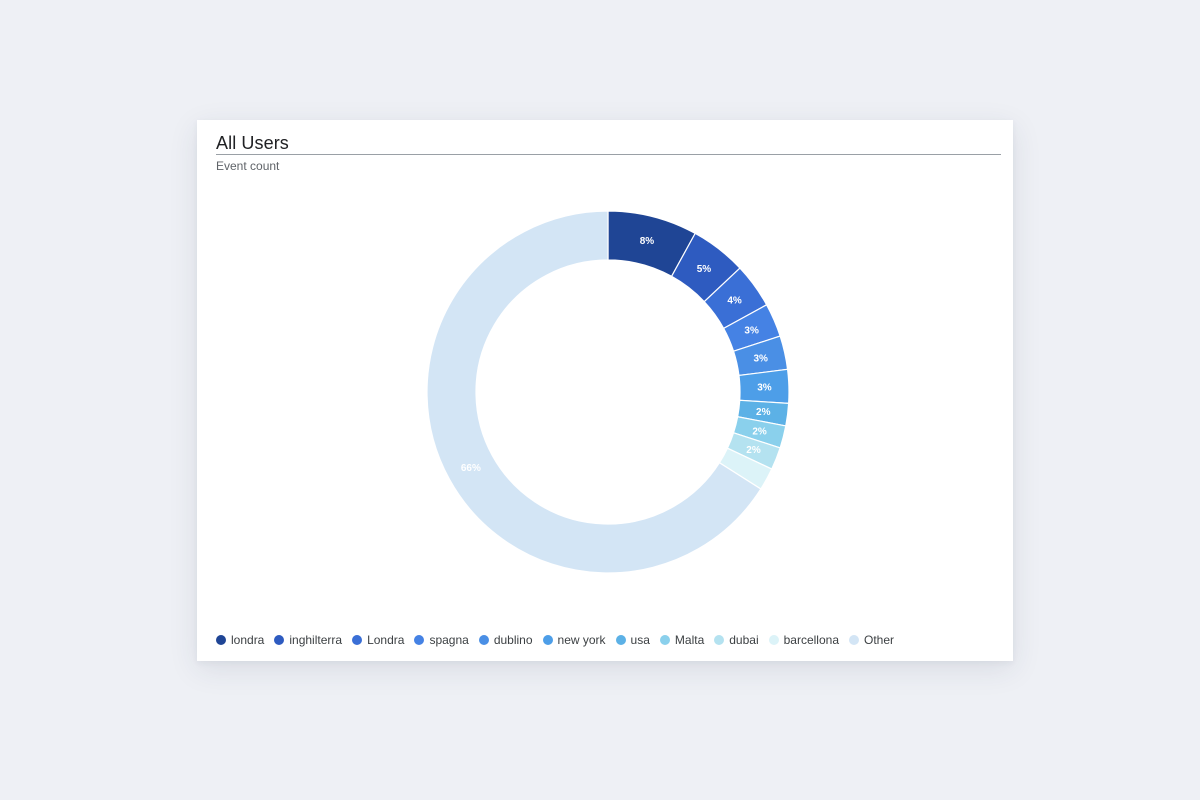  What do you see at coordinates (744, 640) in the screenshot?
I see `legend-label: dubai` at bounding box center [744, 640].